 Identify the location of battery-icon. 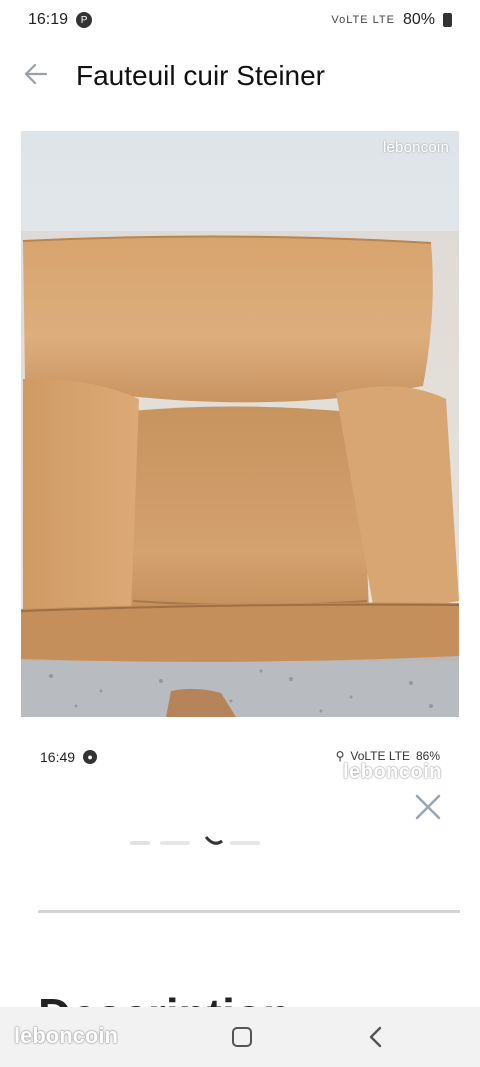
(447, 20).